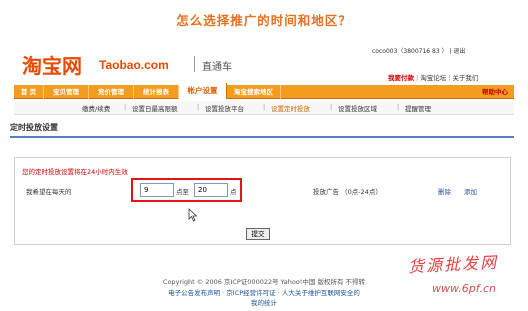 The image size is (528, 311). Describe the element at coordinates (134, 65) in the screenshot. I see `taobao-logo-text: Taobao.com` at that location.